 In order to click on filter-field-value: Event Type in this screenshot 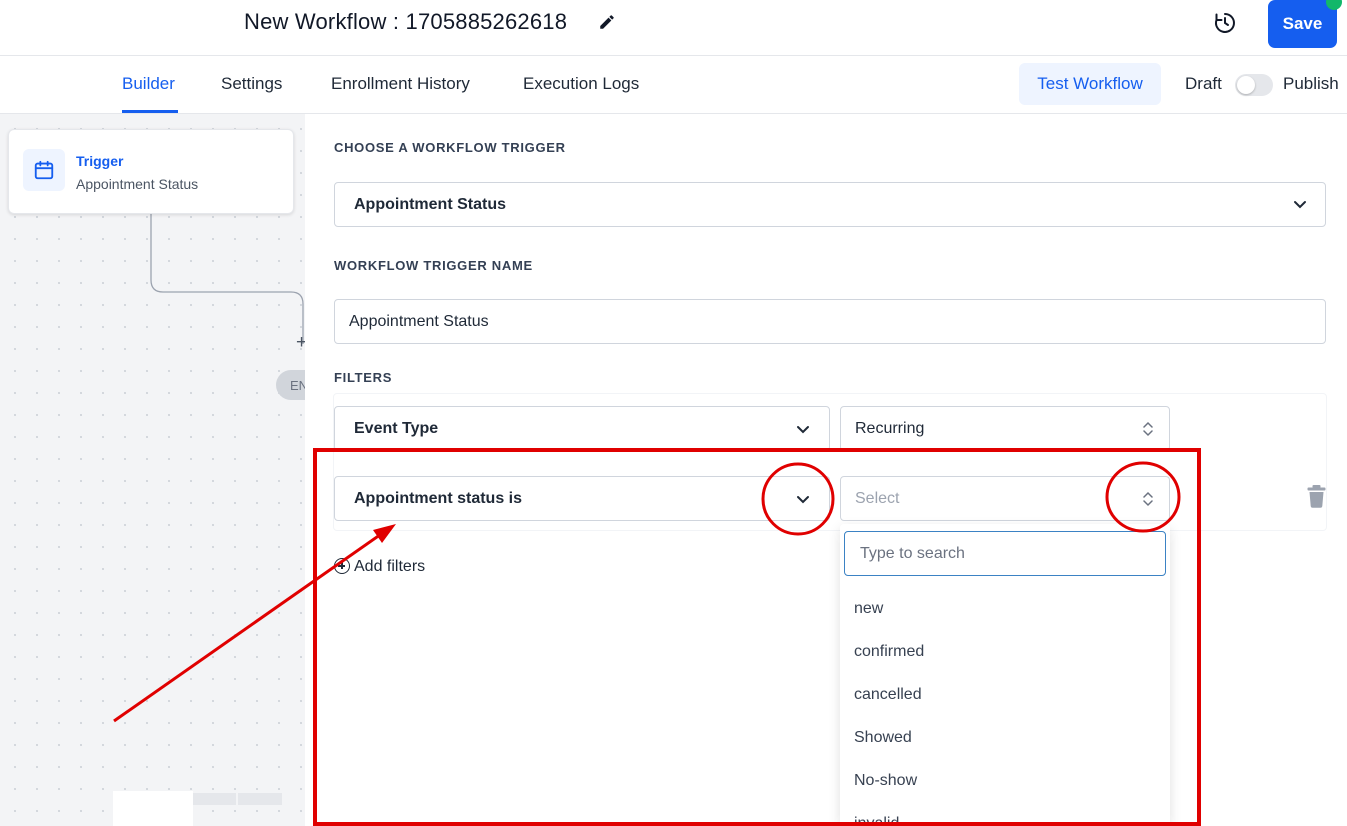, I will do `click(396, 428)`.